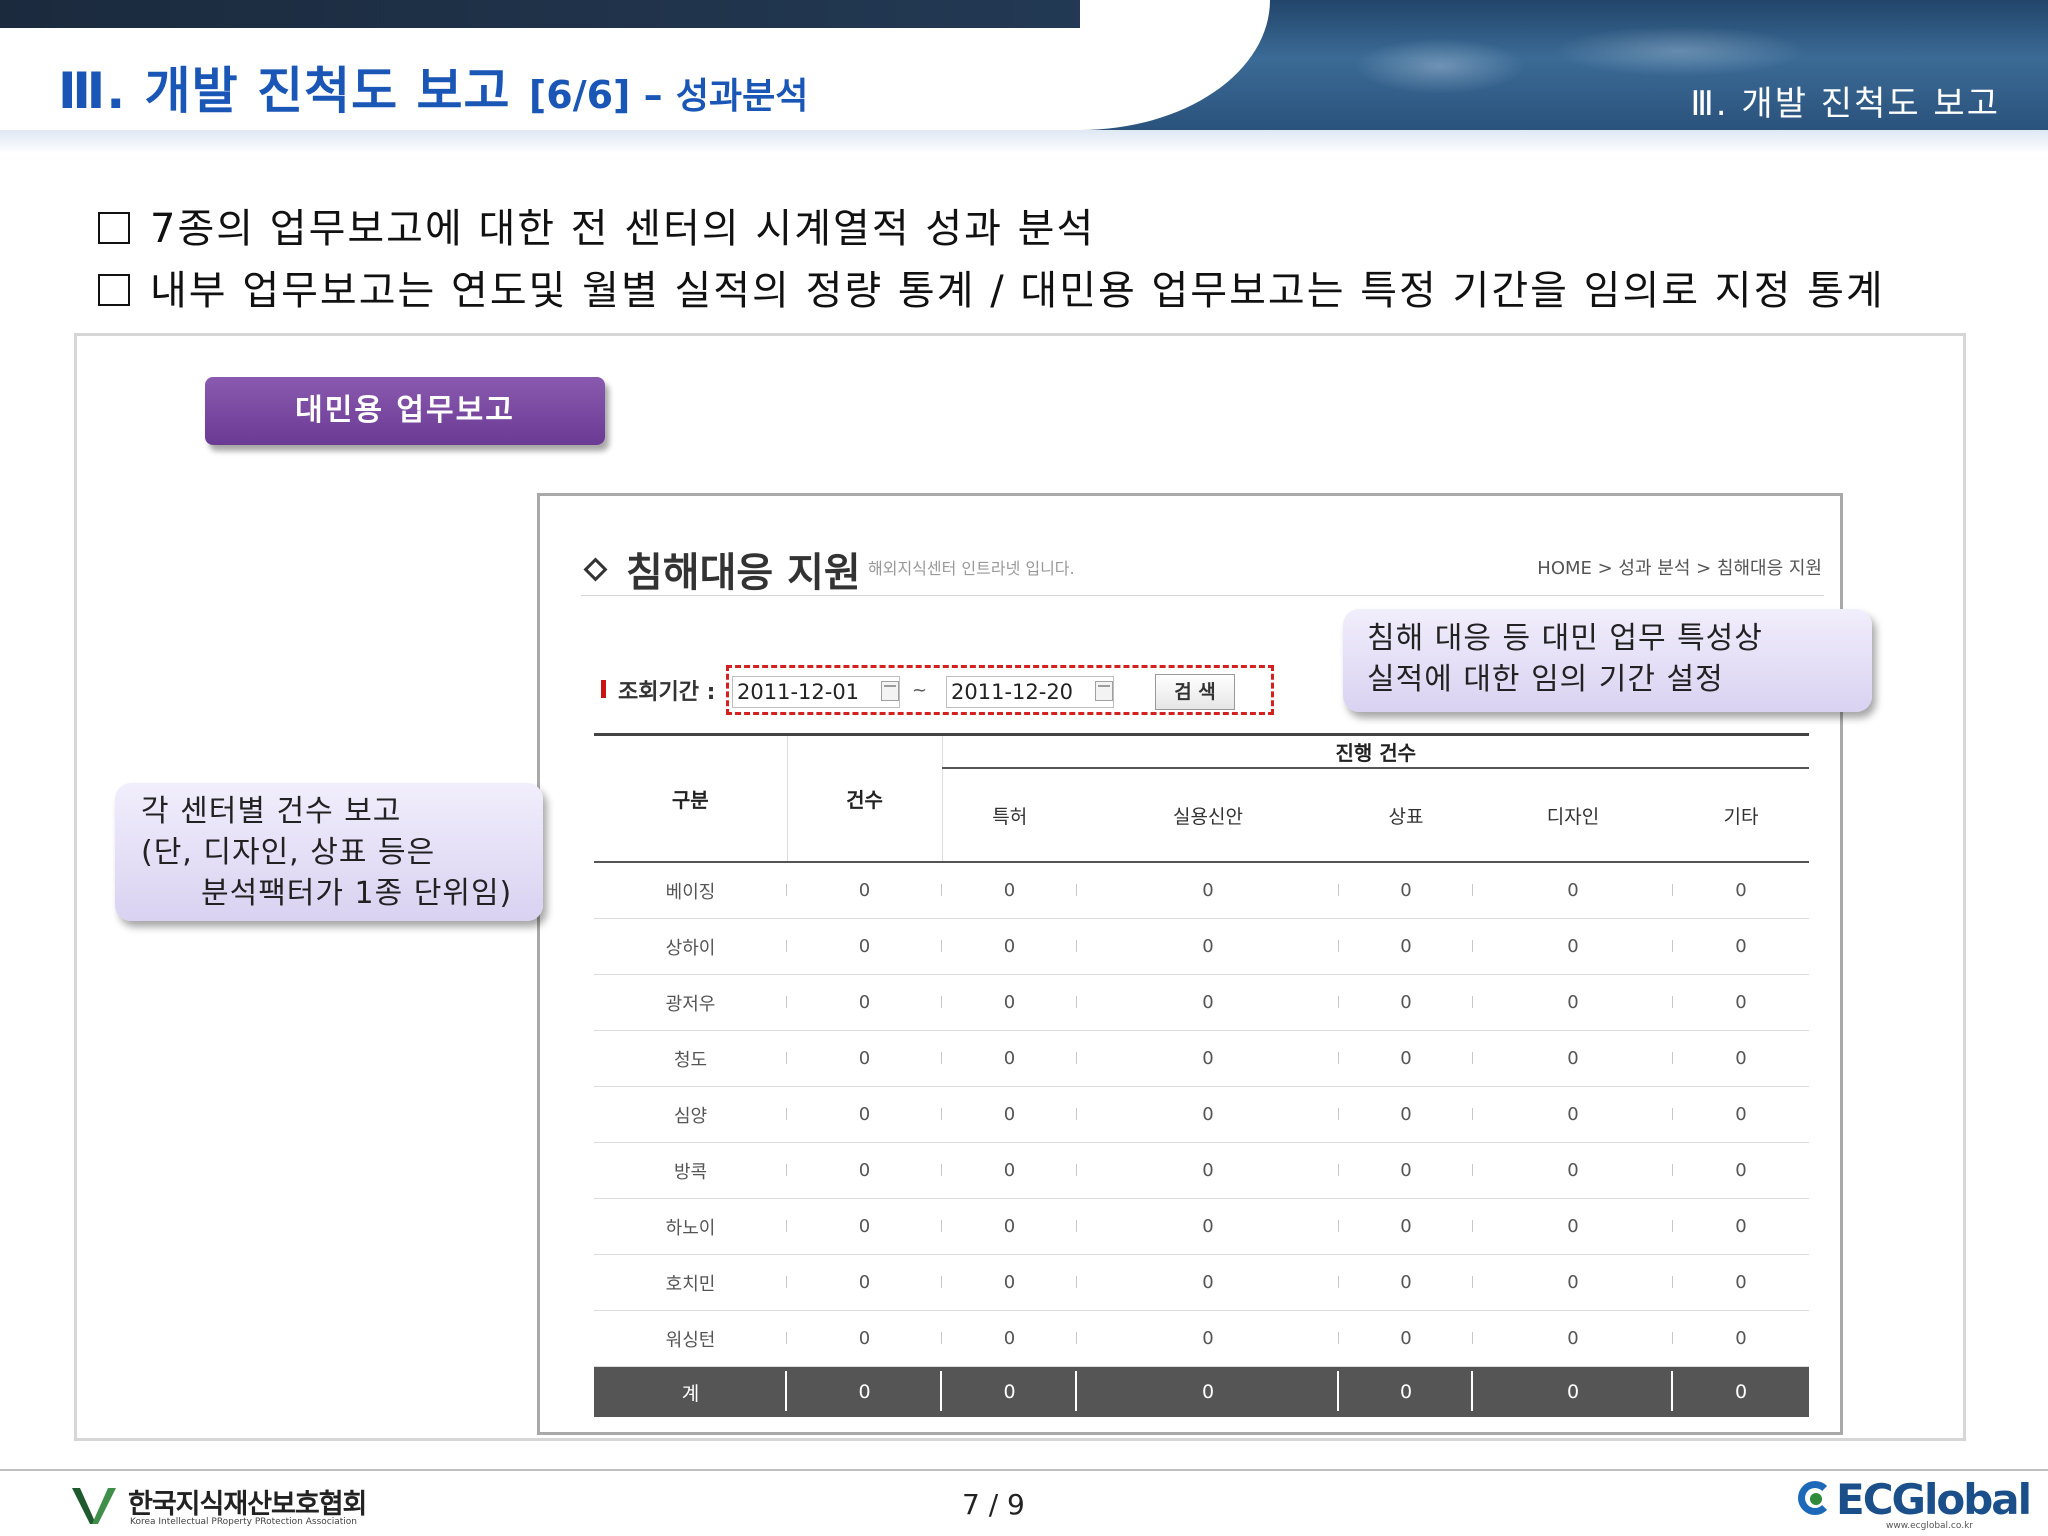 This screenshot has width=2048, height=1536. I want to click on sub-header-2: 상표, so click(1406, 816).